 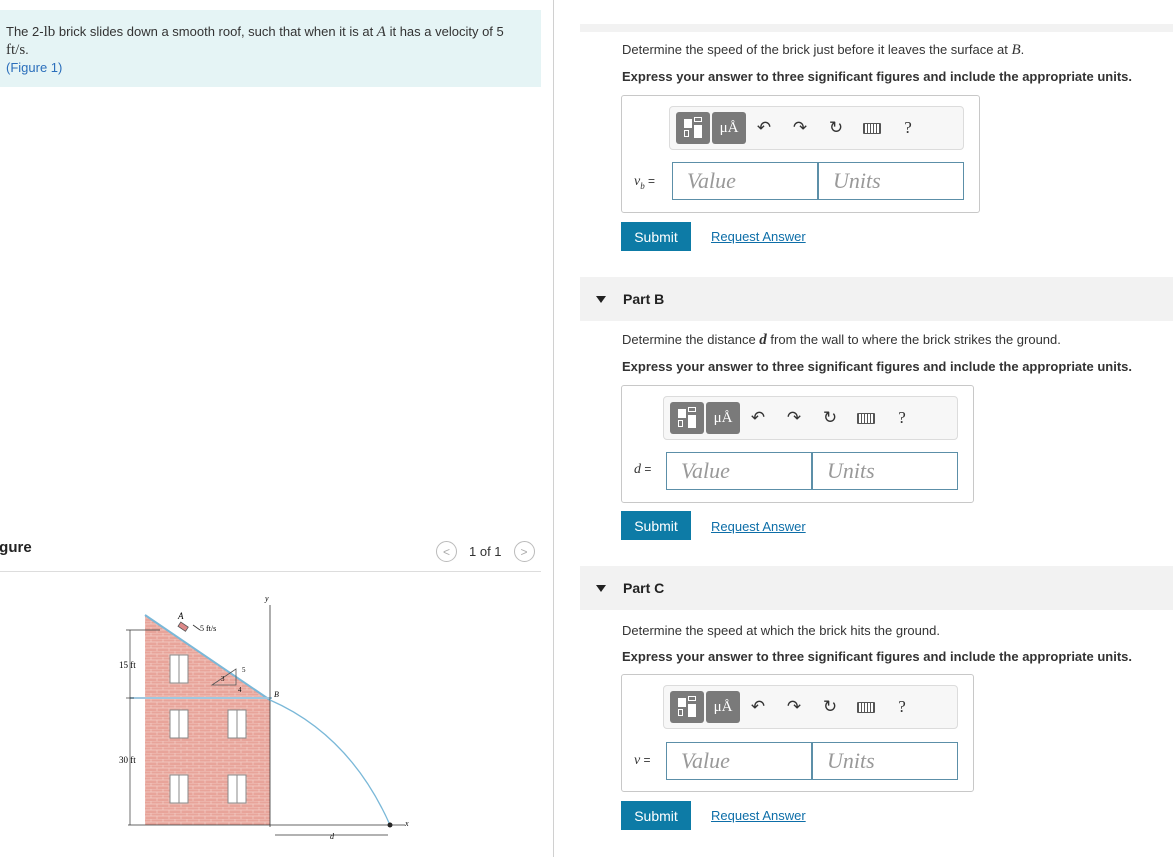 I want to click on part-a-header, so click(x=876, y=28).